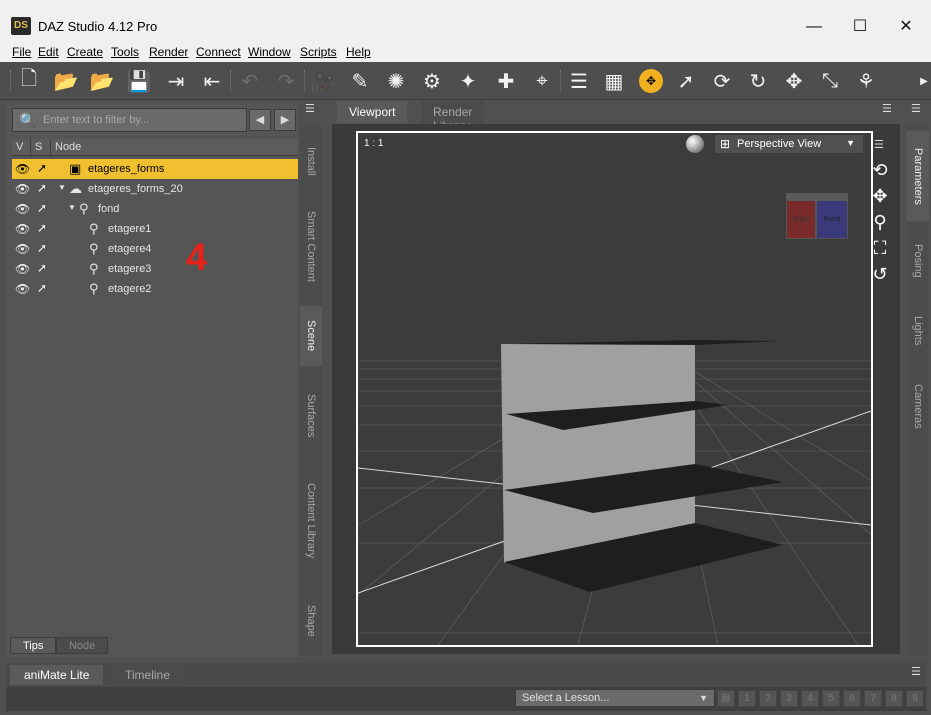 This screenshot has width=931, height=715. I want to click on translate-icon: ✥, so click(794, 81).